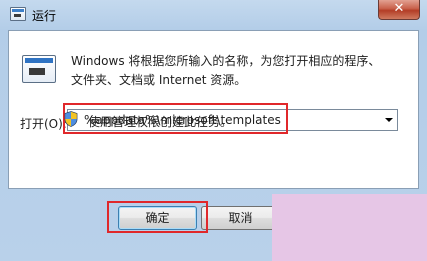 The width and height of the screenshot is (427, 261). I want to click on title-bar: 运行 ✕, so click(213, 15).